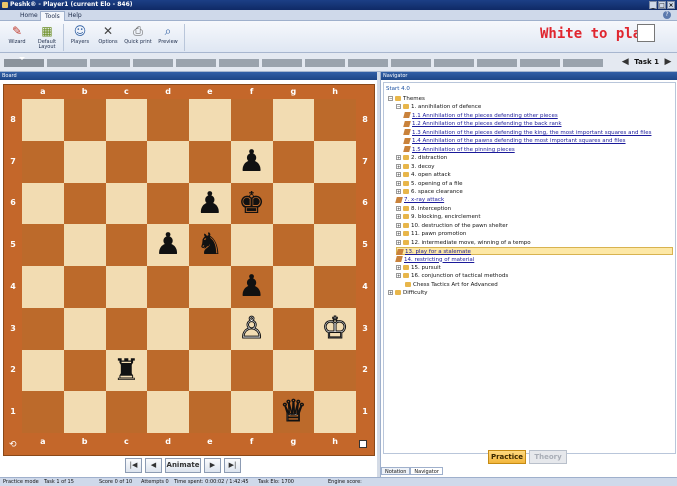  What do you see at coordinates (396, 471) in the screenshot?
I see `tab-notation: Notation` at bounding box center [396, 471].